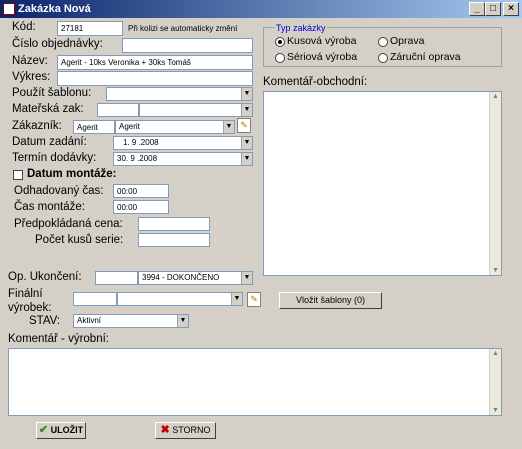  Describe the element at coordinates (25, 294) in the screenshot. I see `finalni-vyrobek-label-1: Finální` at that location.